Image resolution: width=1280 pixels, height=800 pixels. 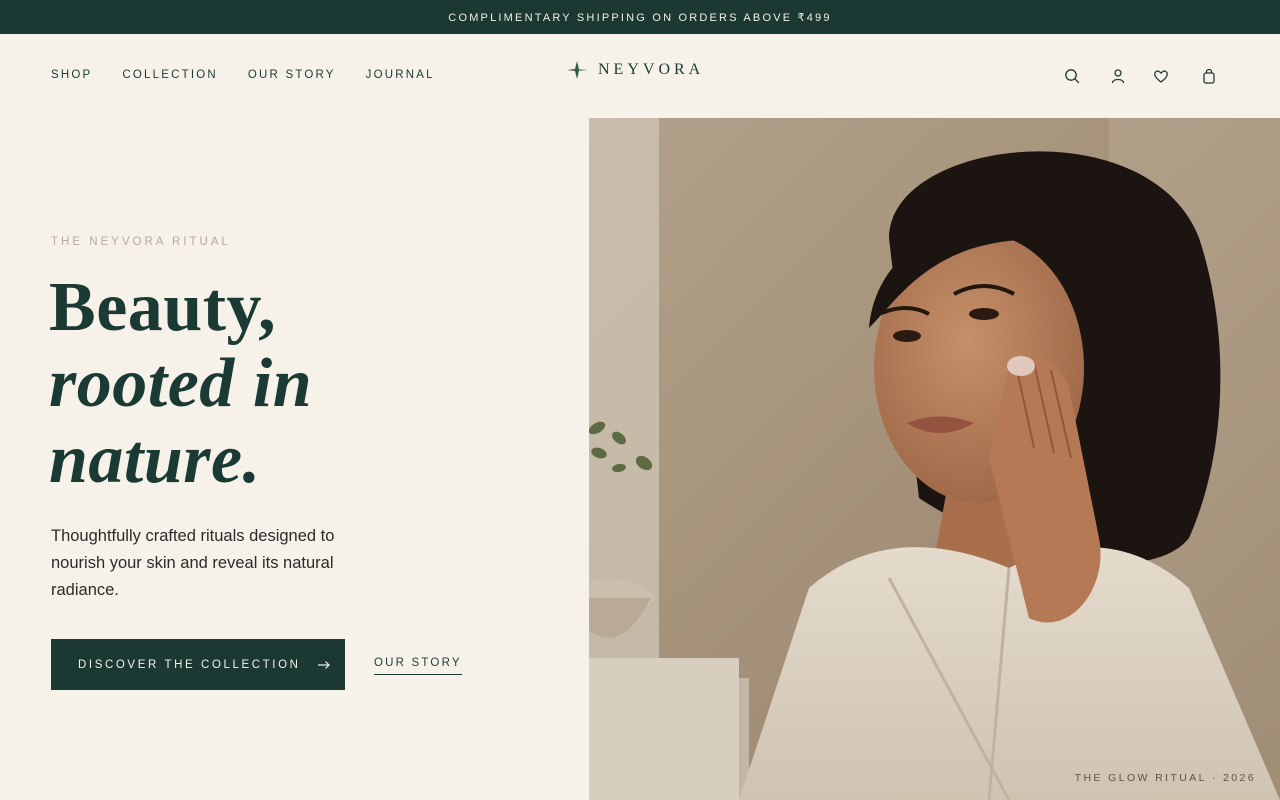 I want to click on hero-headline: Beauty, rooted in nature., so click(x=180, y=384).